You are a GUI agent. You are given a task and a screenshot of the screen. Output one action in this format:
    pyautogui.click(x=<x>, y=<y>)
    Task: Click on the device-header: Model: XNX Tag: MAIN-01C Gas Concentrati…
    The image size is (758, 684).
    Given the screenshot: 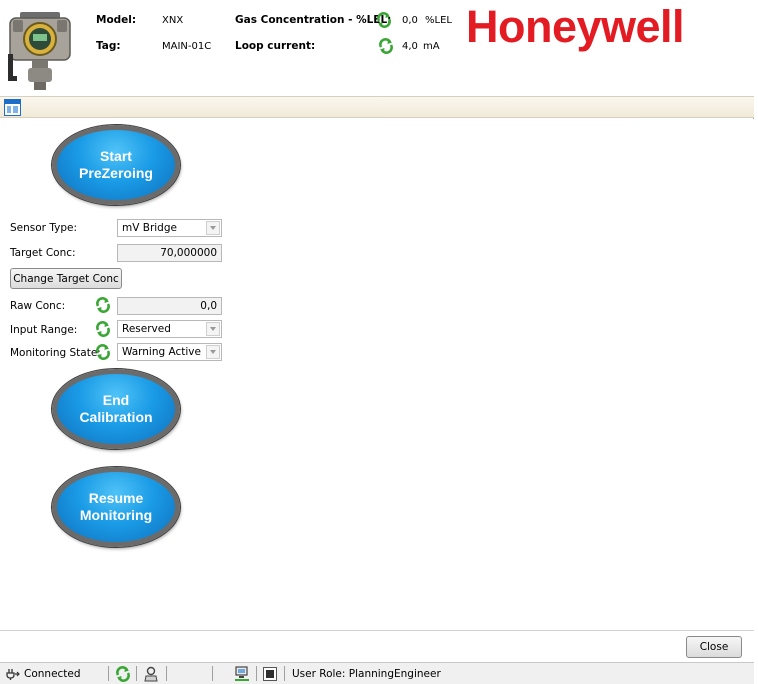 What is the action you would take?
    pyautogui.click(x=377, y=48)
    